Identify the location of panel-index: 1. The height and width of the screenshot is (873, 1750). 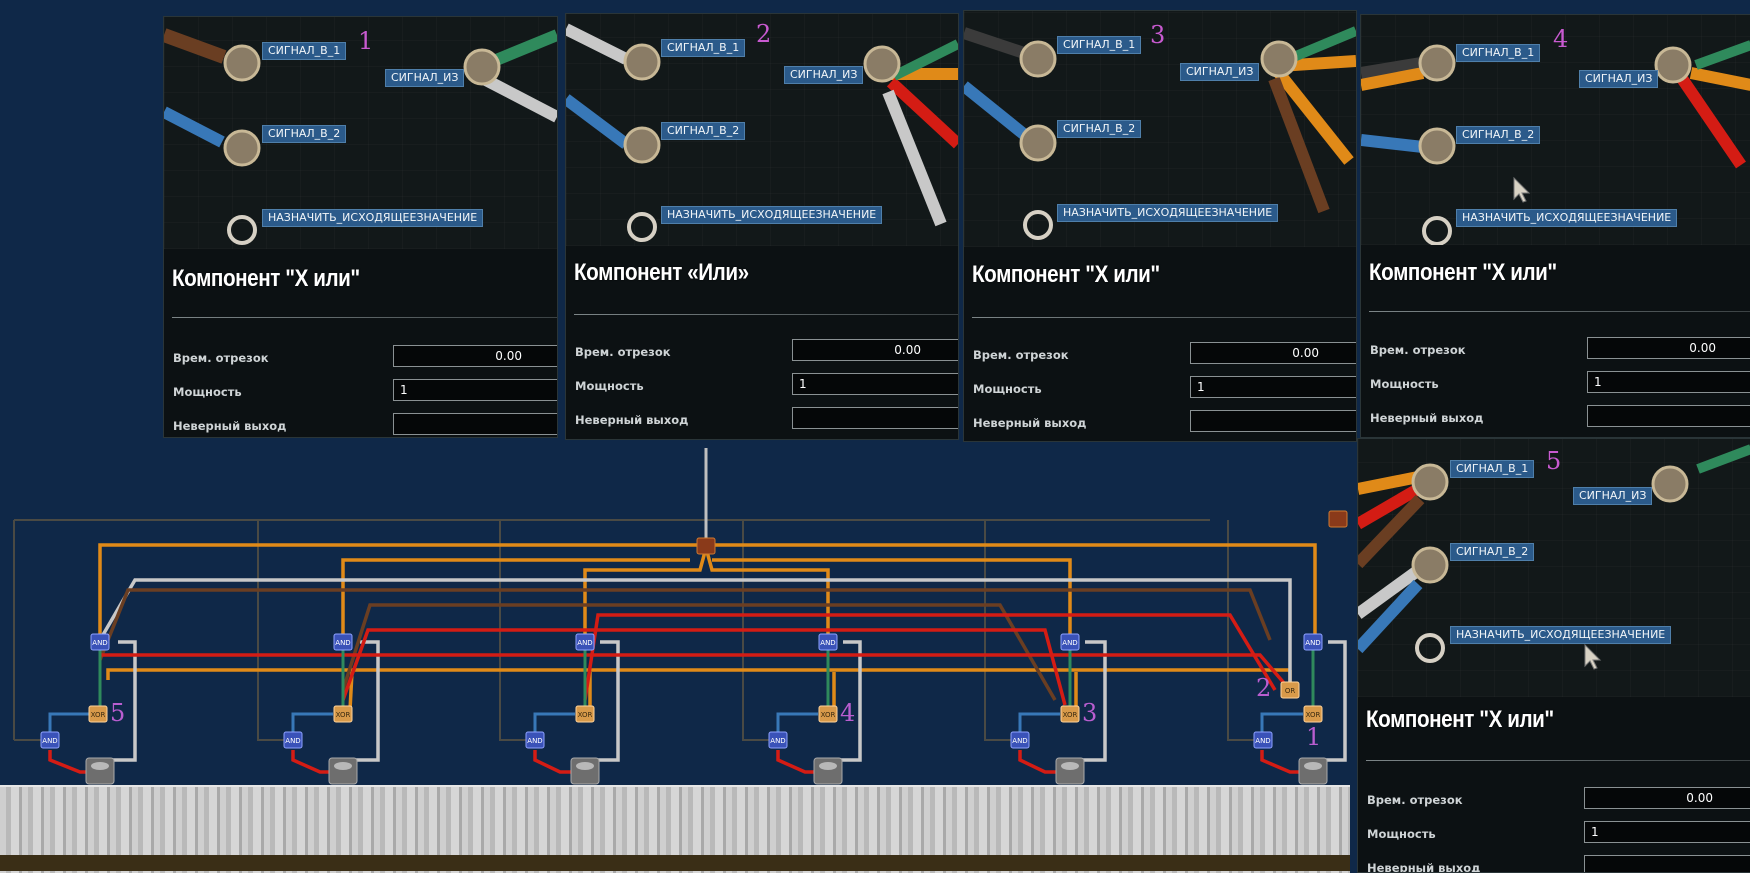
(366, 41).